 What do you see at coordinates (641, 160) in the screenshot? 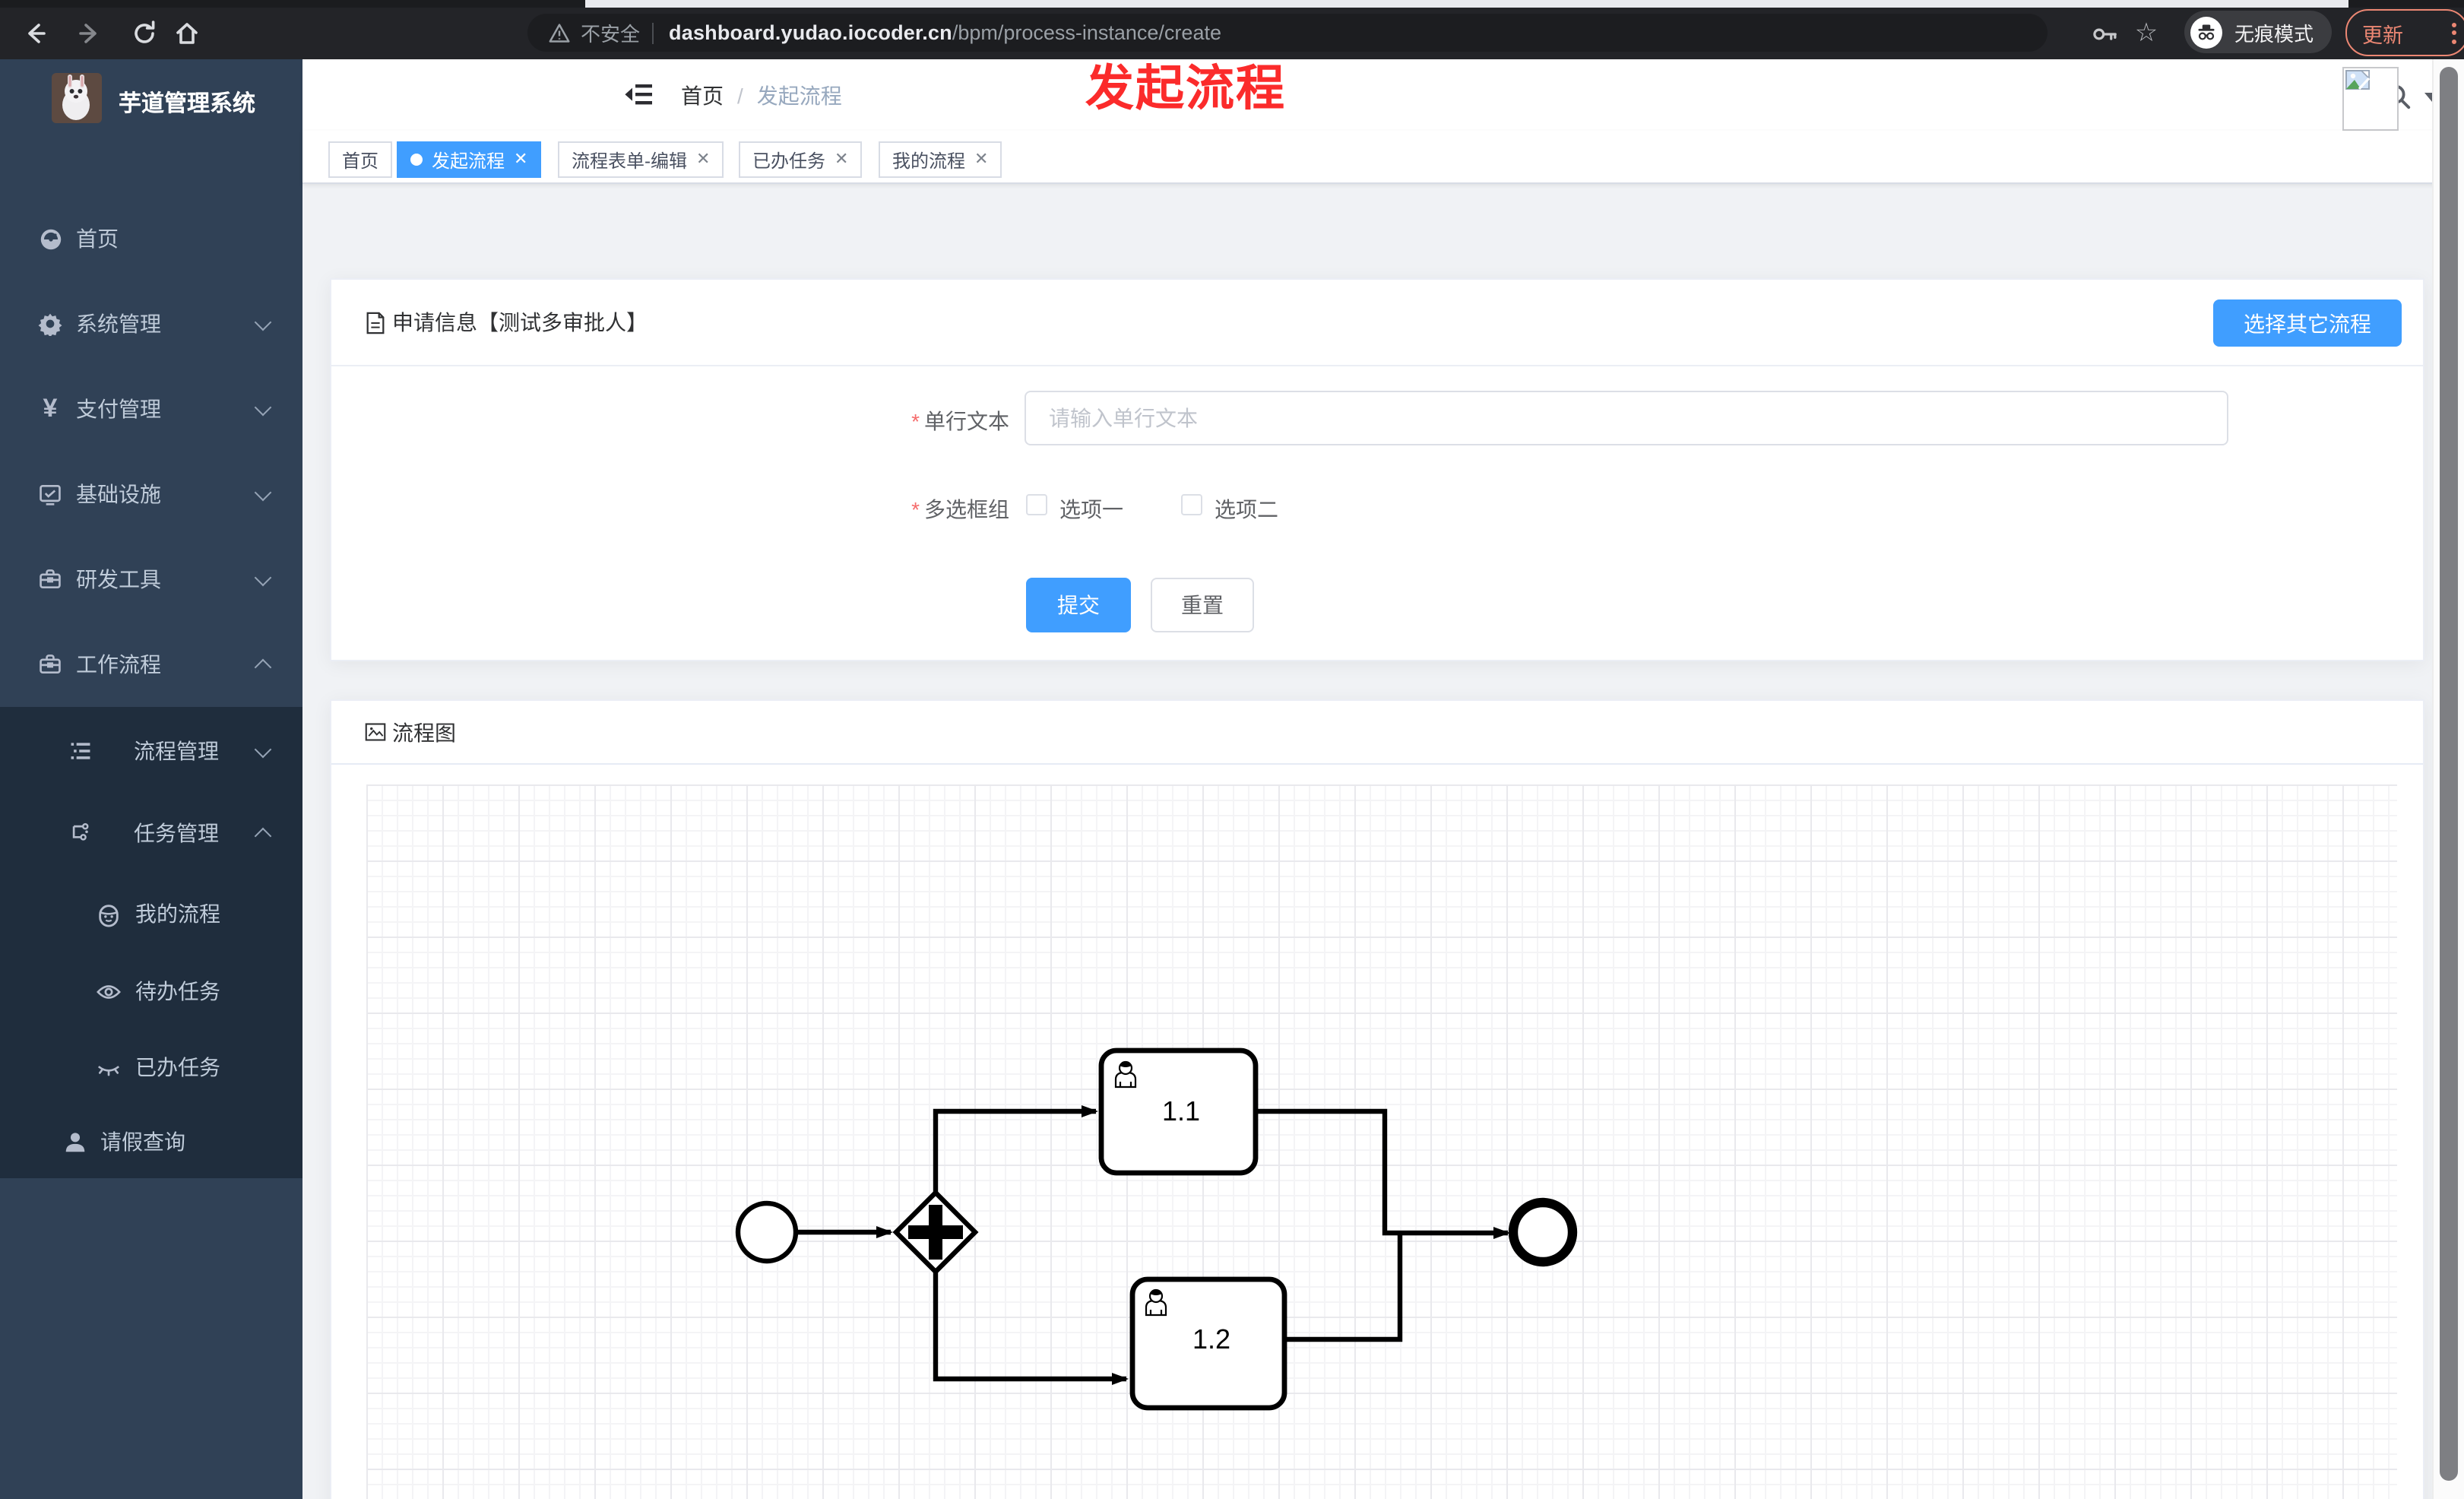
I see `tab-form-edit: 流程表单-编辑 ✕` at bounding box center [641, 160].